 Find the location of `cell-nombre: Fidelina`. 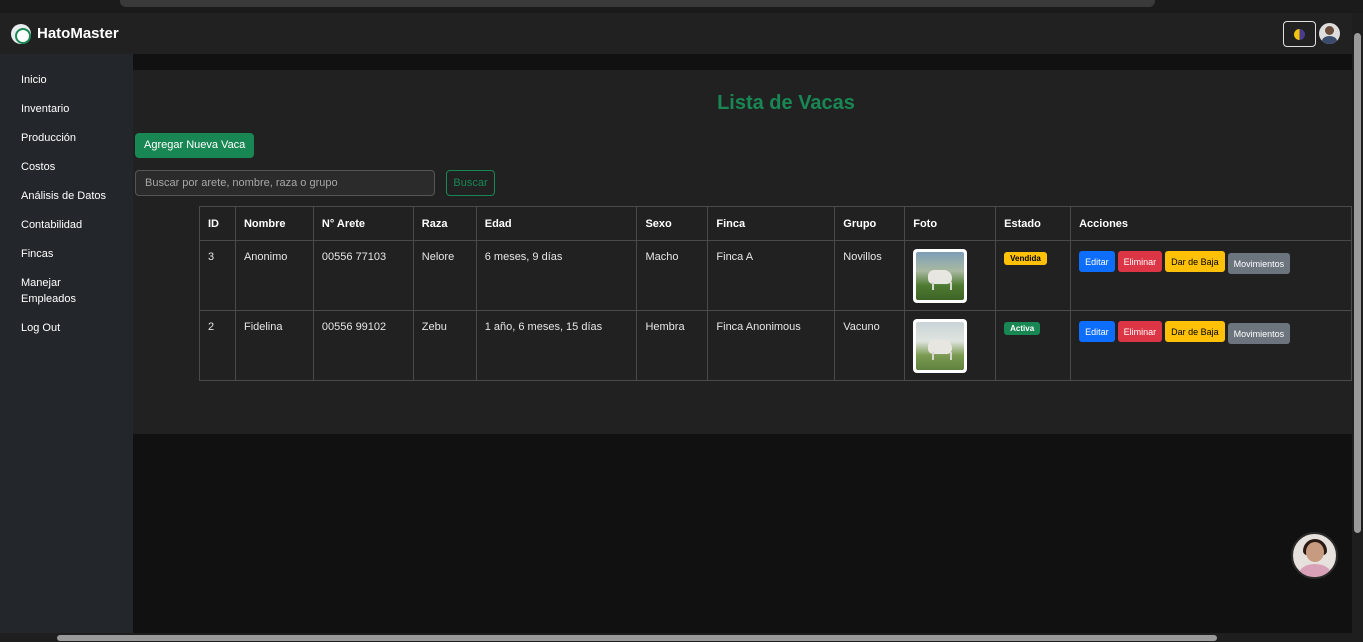

cell-nombre: Fidelina is located at coordinates (274, 345).